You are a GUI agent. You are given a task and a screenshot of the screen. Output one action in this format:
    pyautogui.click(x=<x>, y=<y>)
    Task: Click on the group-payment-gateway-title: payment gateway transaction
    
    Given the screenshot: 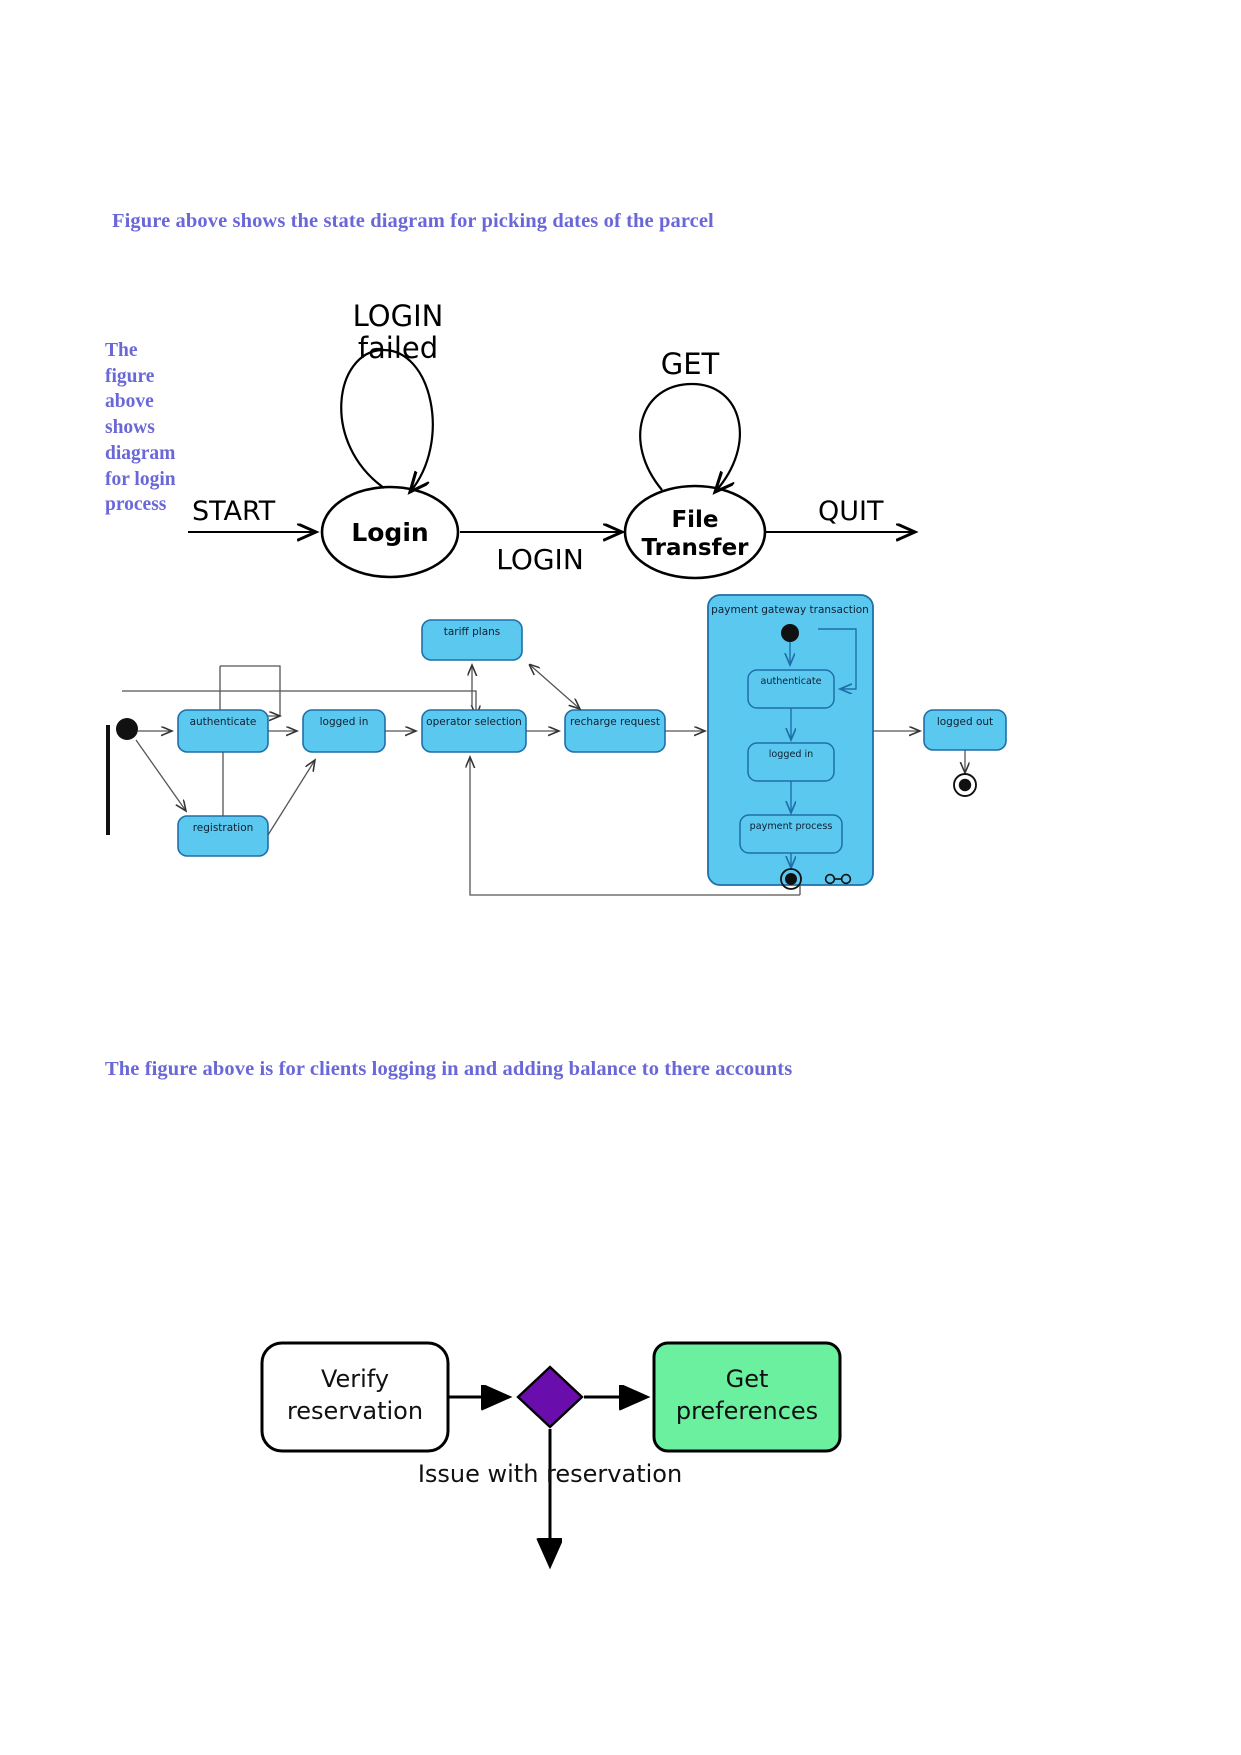 What is the action you would take?
    pyautogui.click(x=790, y=610)
    